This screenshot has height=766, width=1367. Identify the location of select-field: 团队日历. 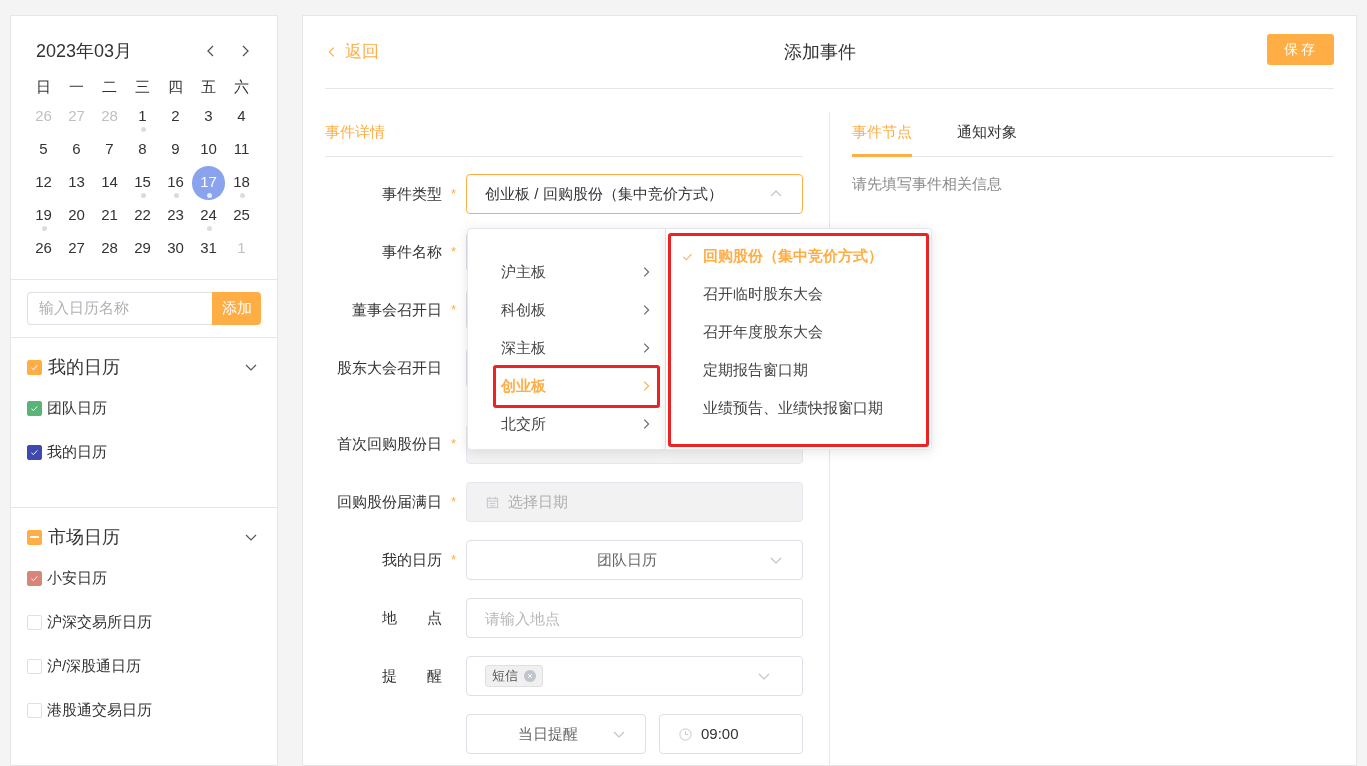
(634, 560).